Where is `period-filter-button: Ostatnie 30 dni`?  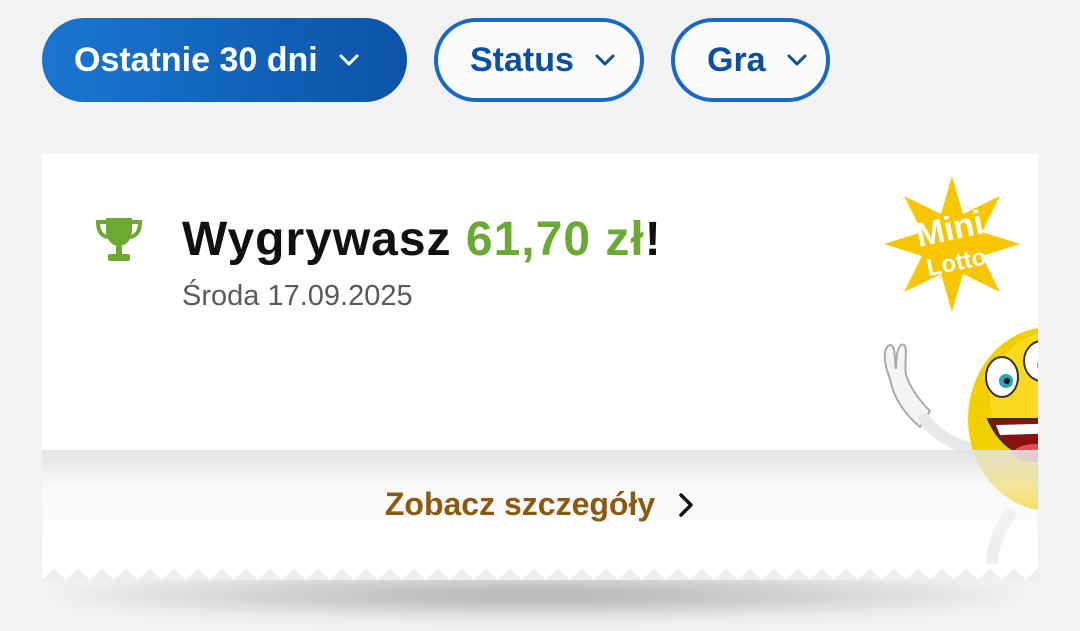 period-filter-button: Ostatnie 30 dni is located at coordinates (224, 60).